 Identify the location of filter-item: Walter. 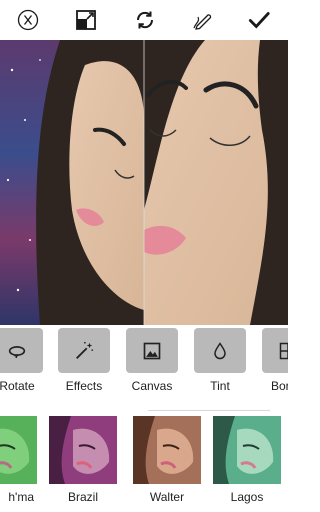
(167, 460).